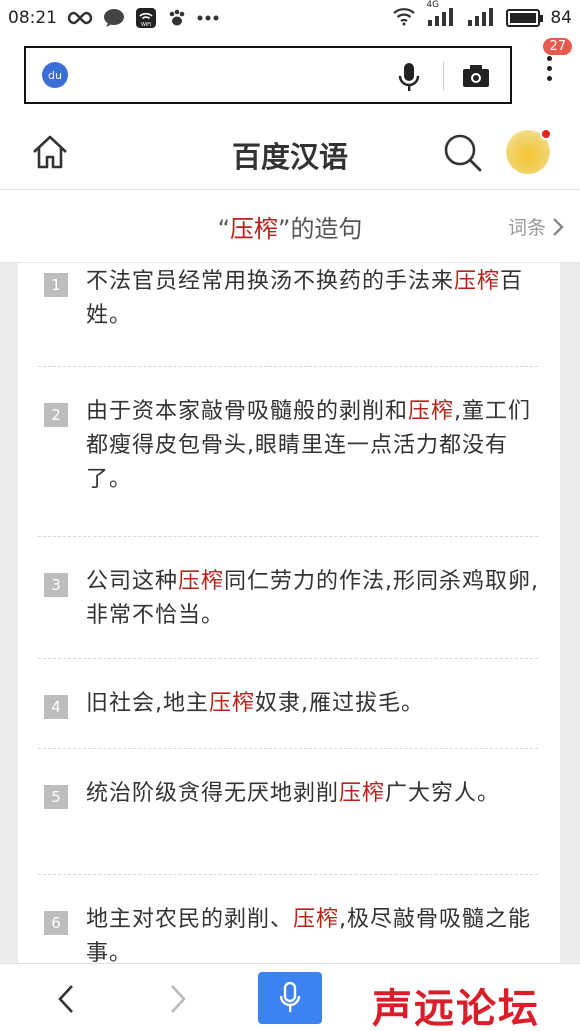 This screenshot has width=580, height=1031. What do you see at coordinates (549, 68) in the screenshot?
I see `menu-icon` at bounding box center [549, 68].